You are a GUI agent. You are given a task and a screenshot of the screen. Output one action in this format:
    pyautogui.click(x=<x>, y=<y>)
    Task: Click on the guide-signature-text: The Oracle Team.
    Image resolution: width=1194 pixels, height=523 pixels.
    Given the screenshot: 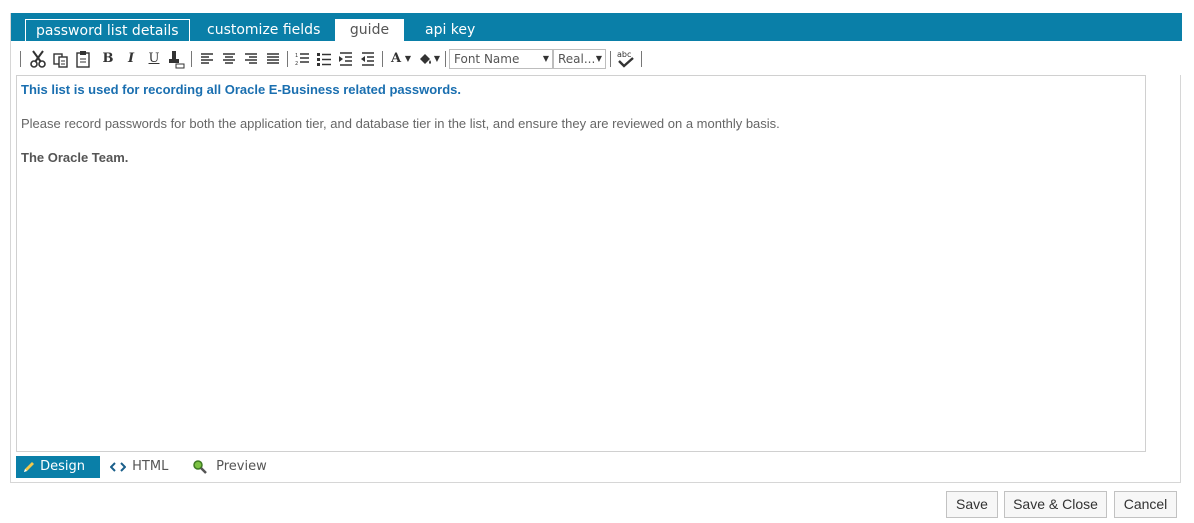 What is the action you would take?
    pyautogui.click(x=75, y=157)
    